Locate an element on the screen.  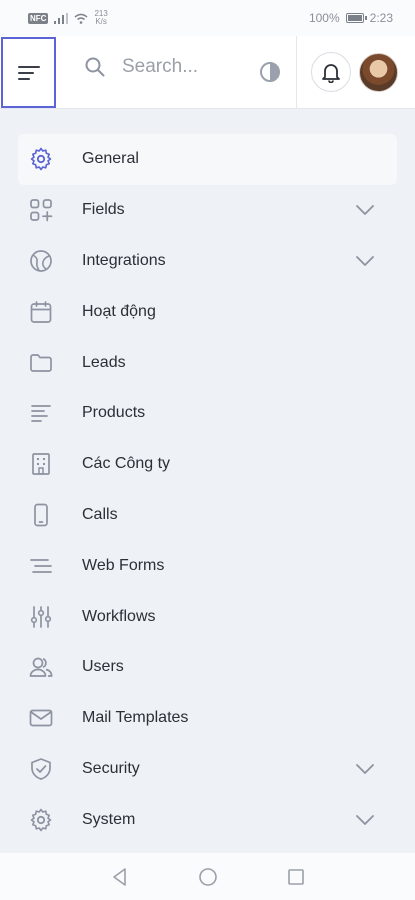
menu-item-label: System is located at coordinates (109, 819).